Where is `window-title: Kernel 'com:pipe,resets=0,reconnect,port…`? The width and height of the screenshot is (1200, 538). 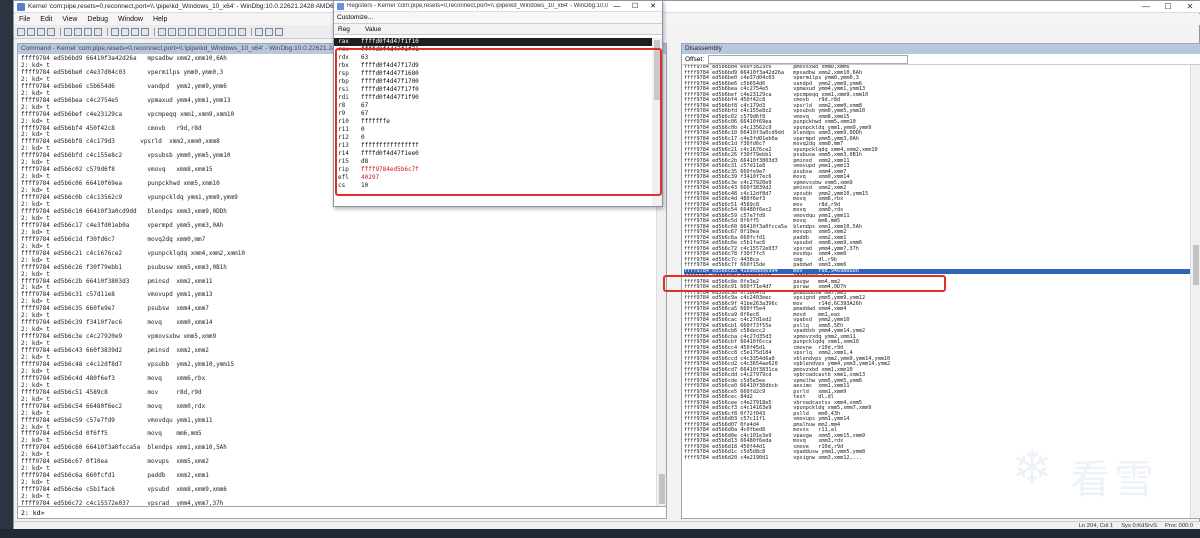
window-title: Kernel 'com:pipe,resets=0,reconnect,port… is located at coordinates (183, 6).